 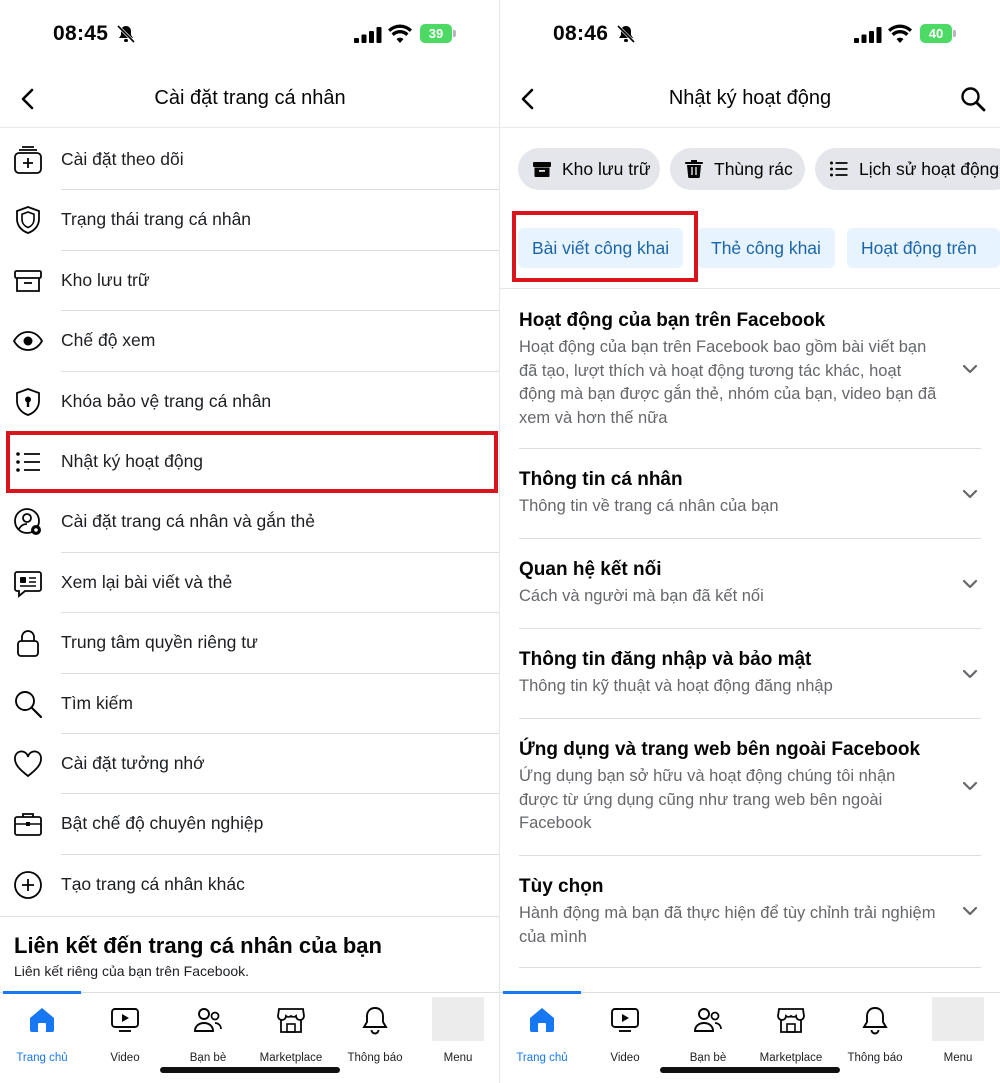 What do you see at coordinates (250, 341) in the screenshot?
I see `menu-item-view-mode: Chế độ xem` at bounding box center [250, 341].